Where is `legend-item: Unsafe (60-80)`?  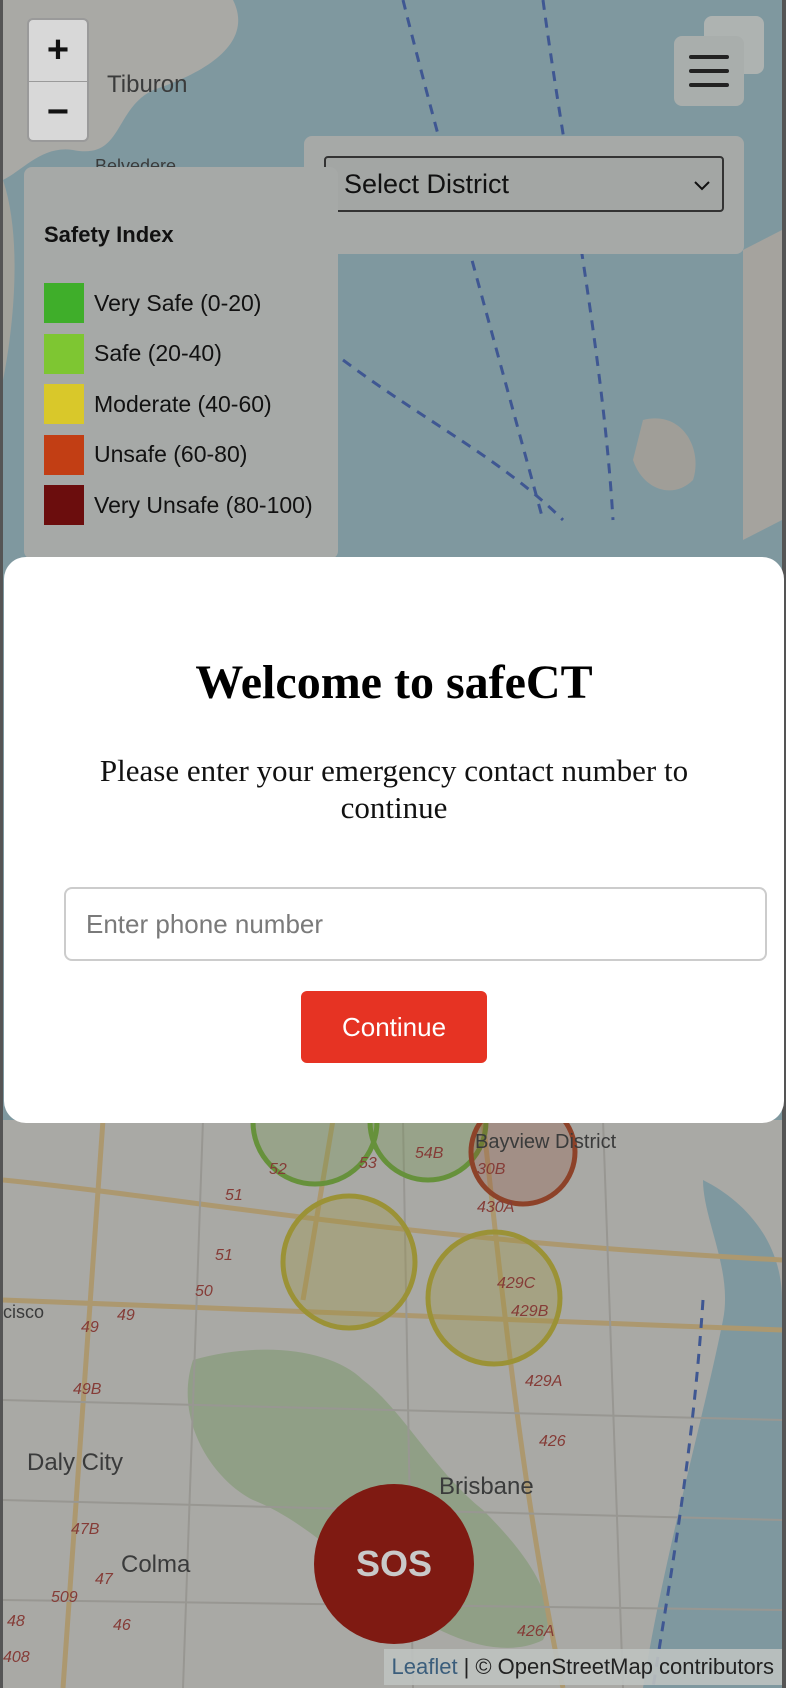 legend-item: Unsafe (60-80) is located at coordinates (191, 455).